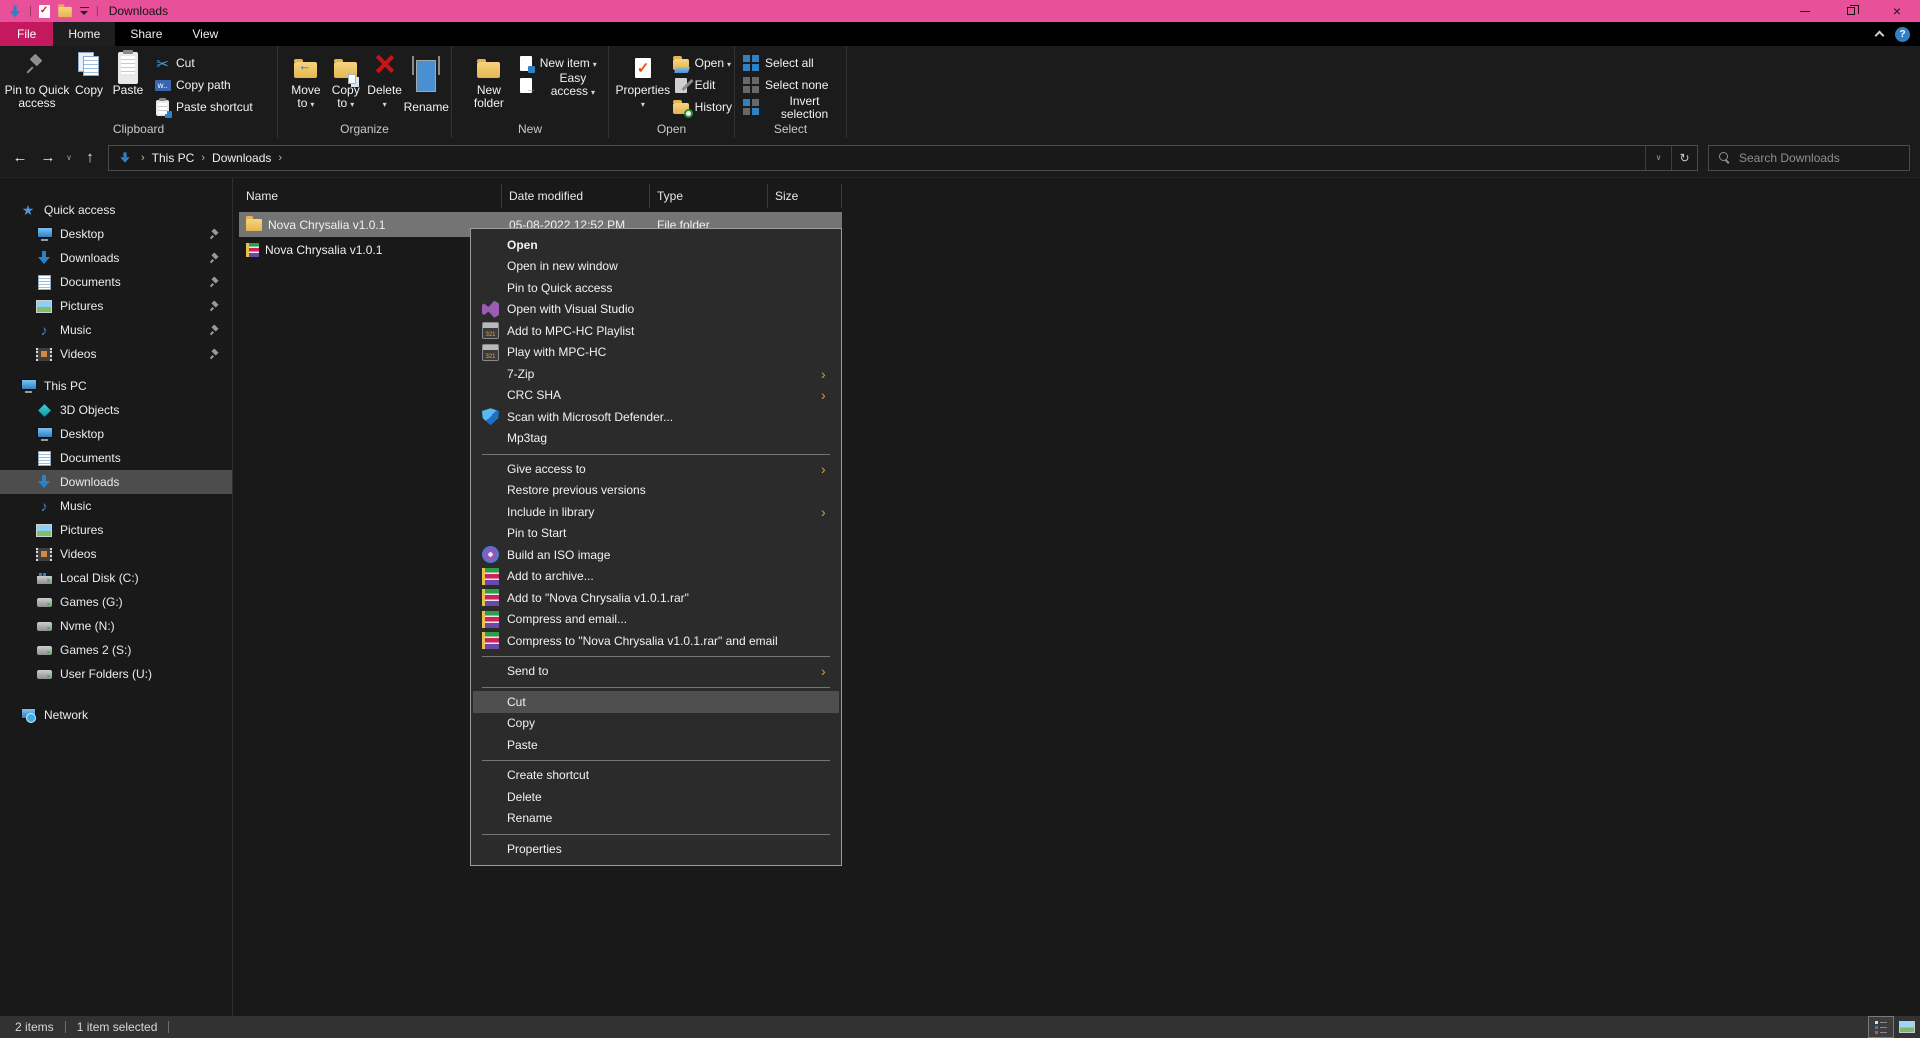 The image size is (1920, 1038). What do you see at coordinates (793, 63) in the screenshot?
I see `select-all-button: Select all` at bounding box center [793, 63].